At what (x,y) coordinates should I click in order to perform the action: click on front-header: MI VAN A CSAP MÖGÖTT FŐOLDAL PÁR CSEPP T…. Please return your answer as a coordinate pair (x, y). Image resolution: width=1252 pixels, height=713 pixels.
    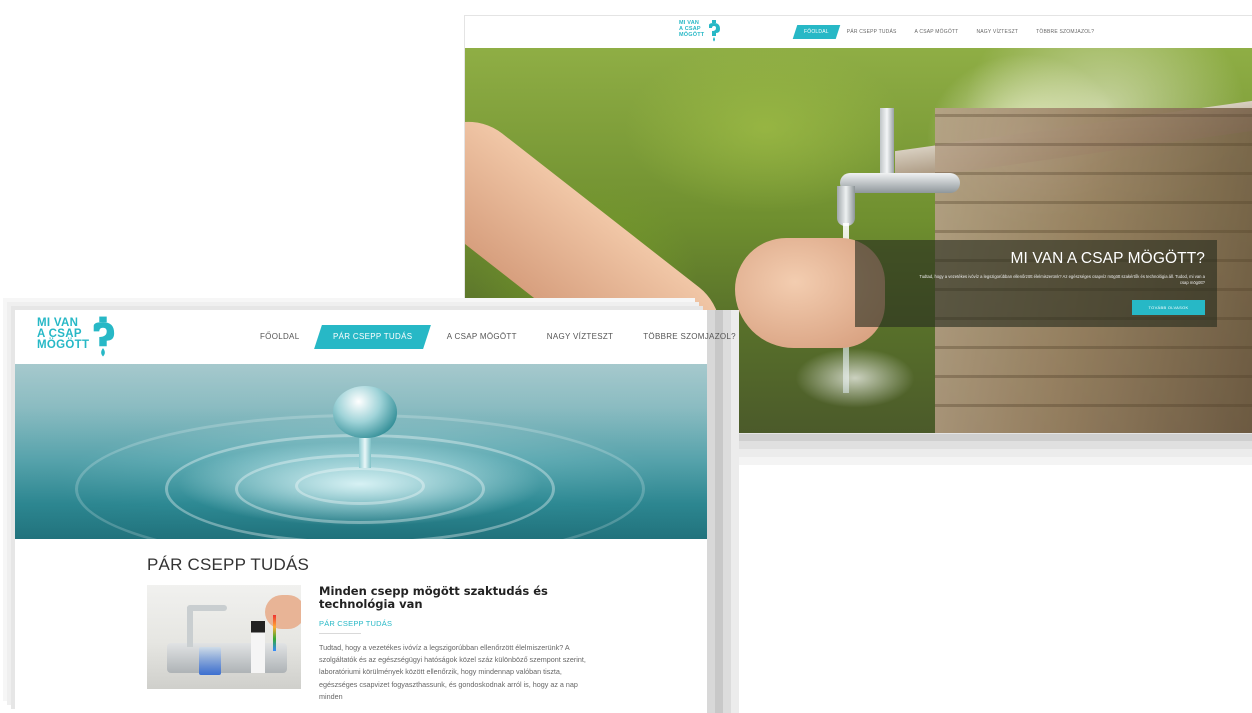
    Looking at the image, I should click on (375, 337).